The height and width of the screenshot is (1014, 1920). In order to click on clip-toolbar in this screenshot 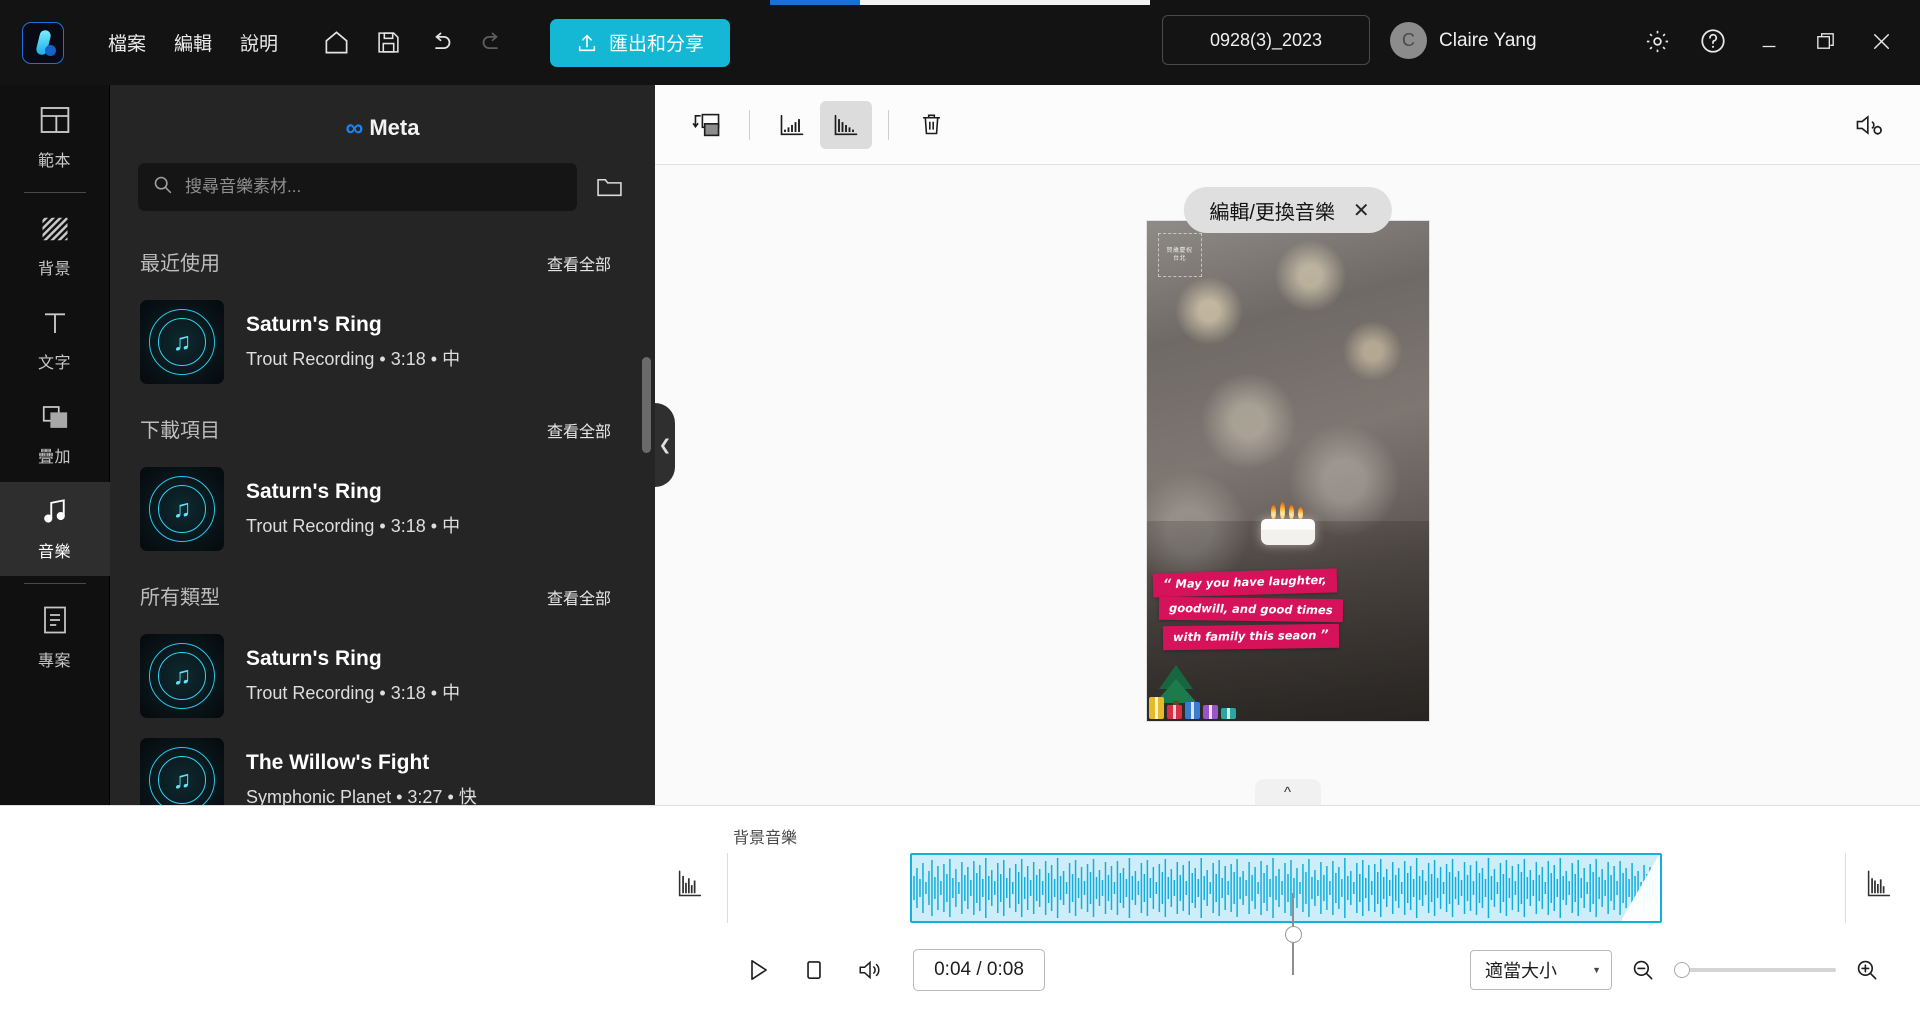, I will do `click(1287, 125)`.